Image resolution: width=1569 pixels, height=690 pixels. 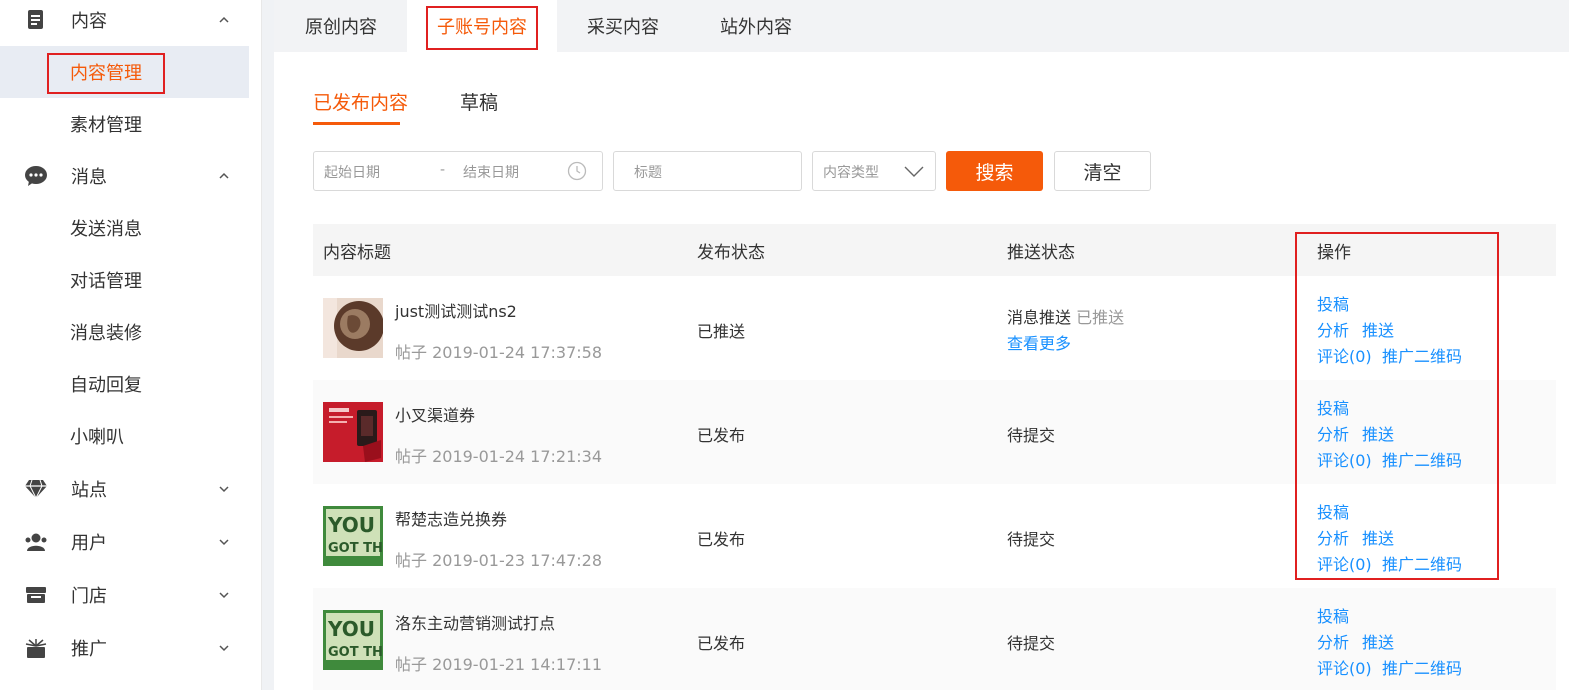 What do you see at coordinates (451, 518) in the screenshot?
I see `content-title: 帮楚志造兑换券` at bounding box center [451, 518].